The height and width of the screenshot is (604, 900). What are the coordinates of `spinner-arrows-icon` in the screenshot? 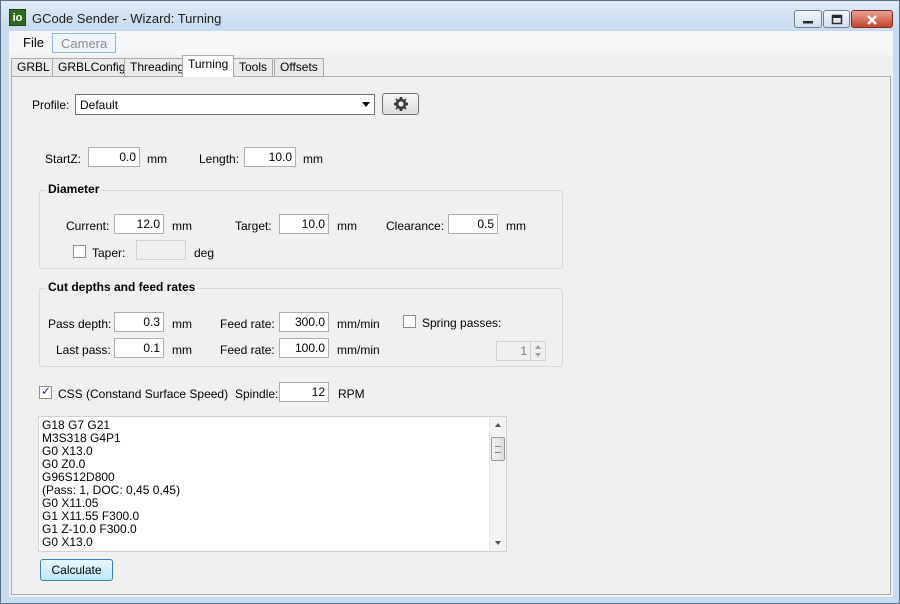 It's located at (537, 351).